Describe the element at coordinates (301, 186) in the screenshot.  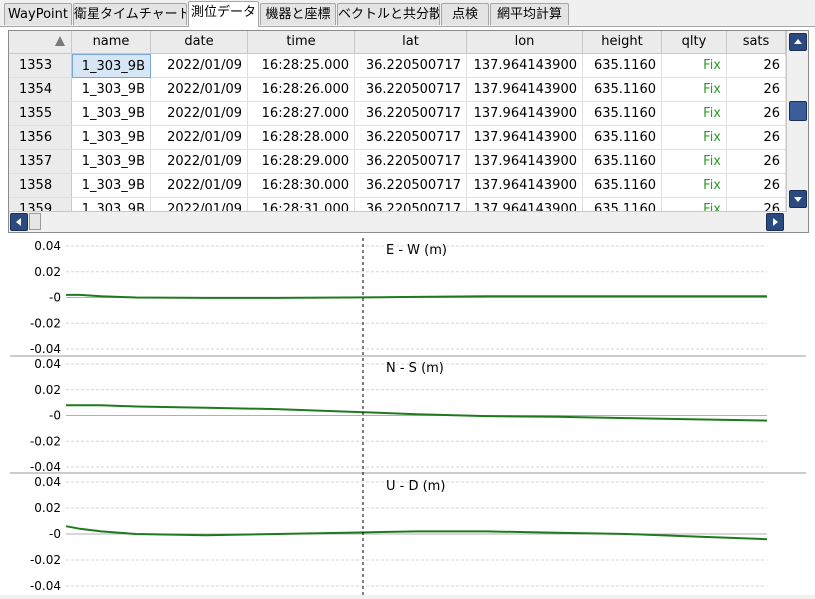
I see `cell-time: 16:28:30.000` at that location.